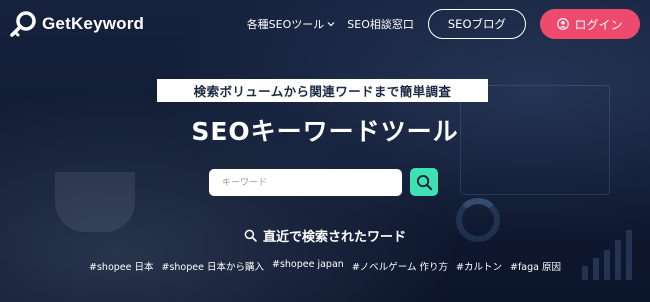 Image resolution: width=650 pixels, height=302 pixels. What do you see at coordinates (400, 266) in the screenshot?
I see `recent-tag: #ノベルゲーム 作り方` at bounding box center [400, 266].